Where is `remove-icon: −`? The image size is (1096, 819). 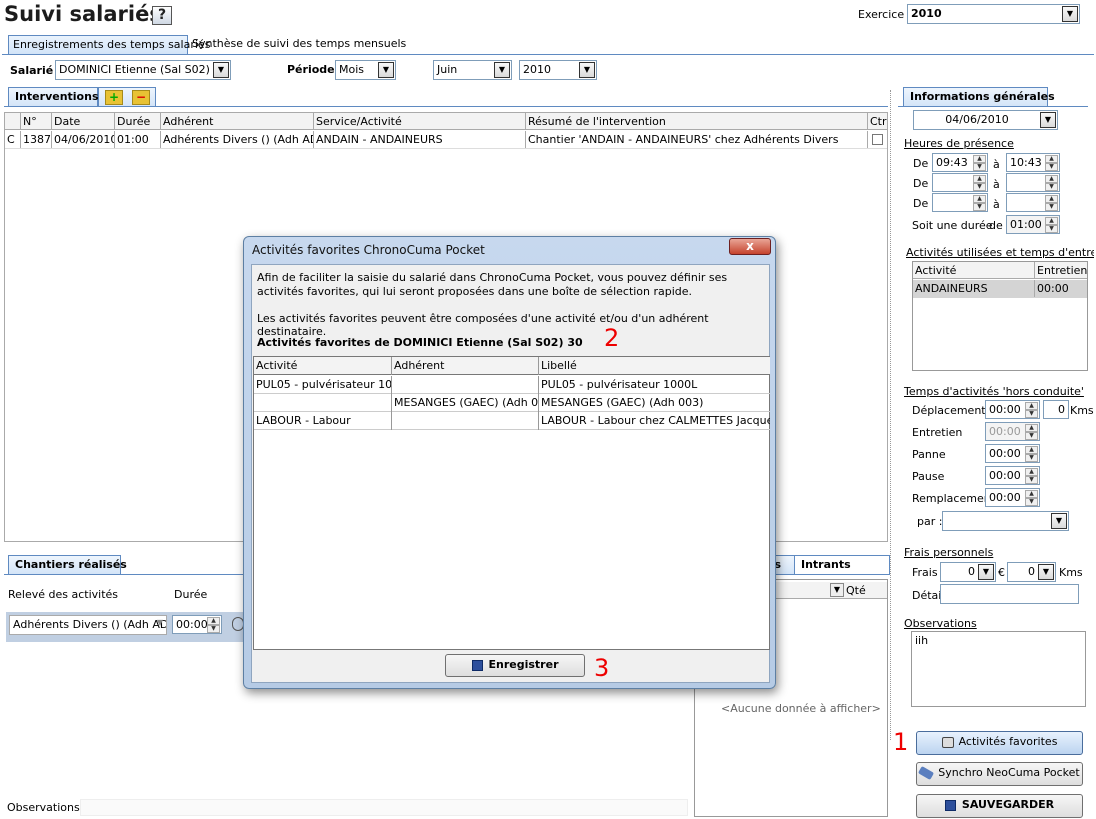 remove-icon: − is located at coordinates (141, 97).